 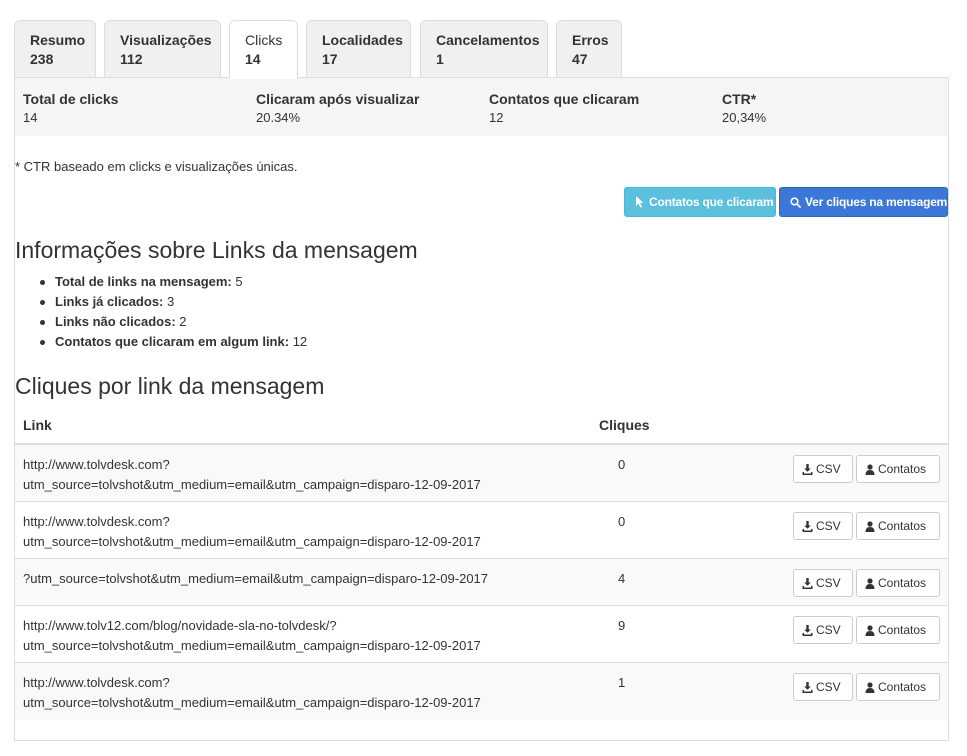 I want to click on tab-label: Cancelamentos, so click(x=488, y=40).